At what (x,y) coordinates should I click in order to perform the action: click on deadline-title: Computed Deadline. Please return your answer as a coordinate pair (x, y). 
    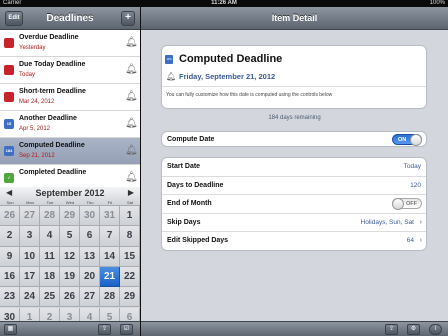
    Looking at the image, I should click on (52, 145).